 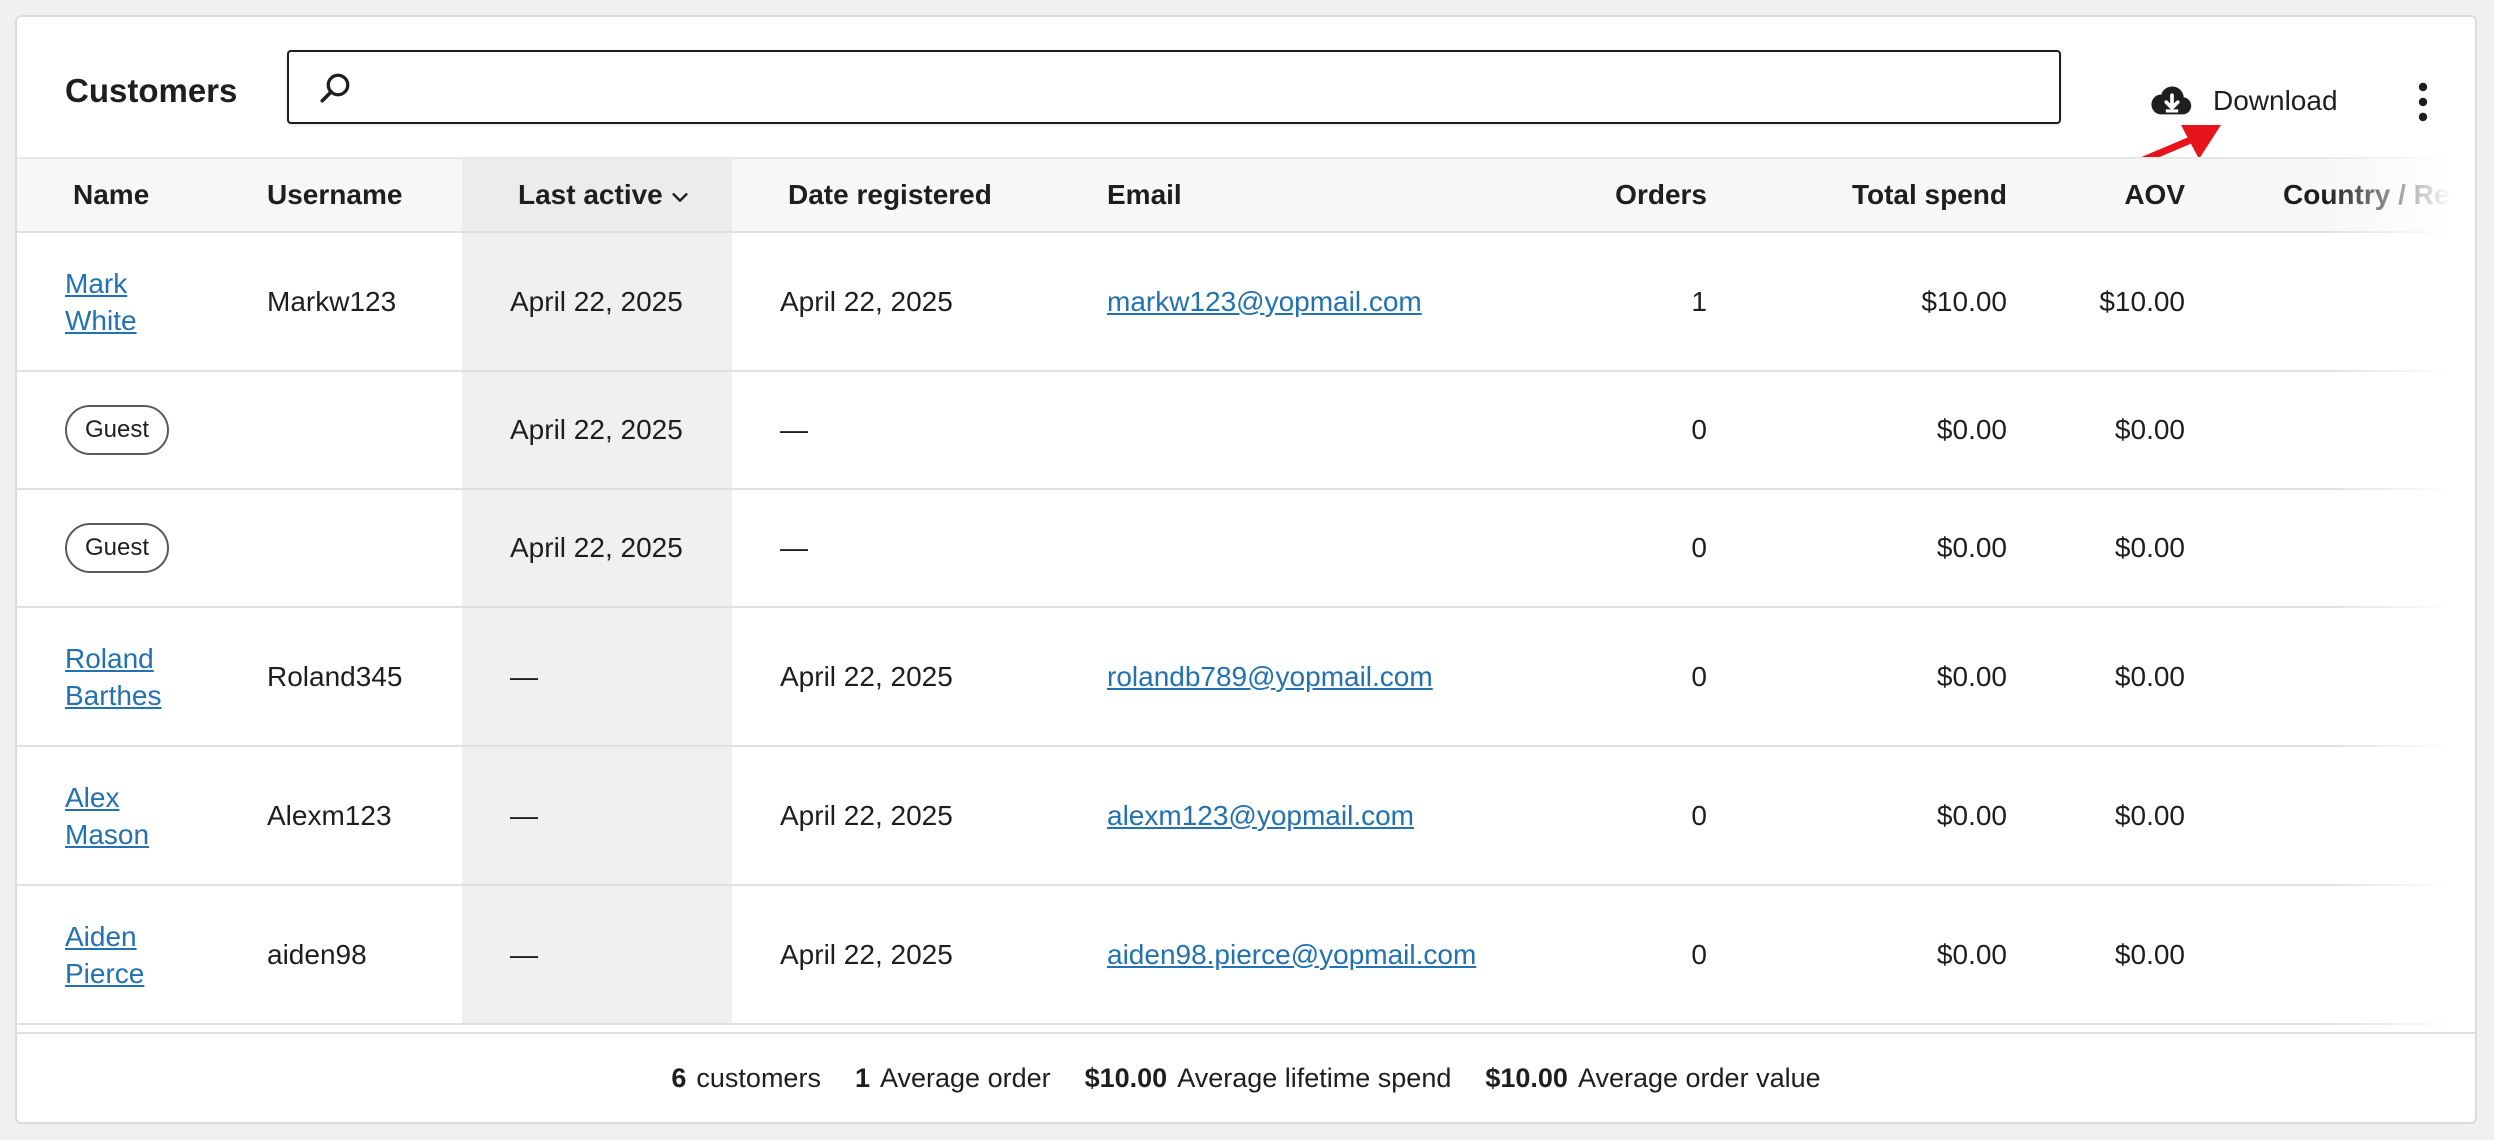 I want to click on customer-name-cell: Alex Mason, so click(x=142, y=815).